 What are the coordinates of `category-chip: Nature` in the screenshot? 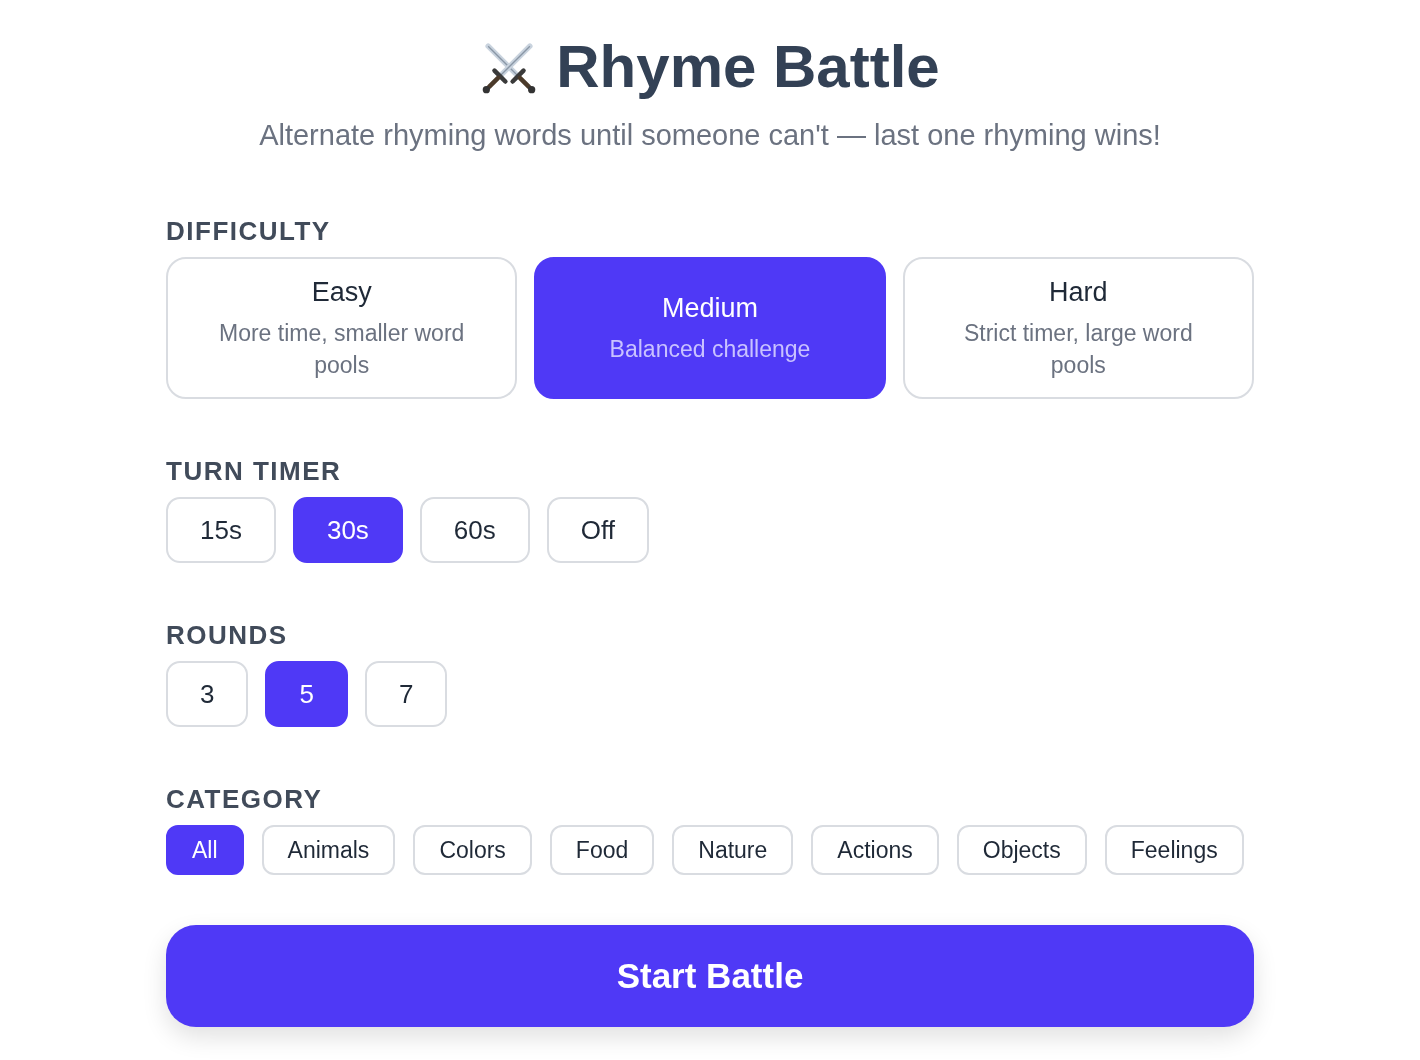 It's located at (733, 850).